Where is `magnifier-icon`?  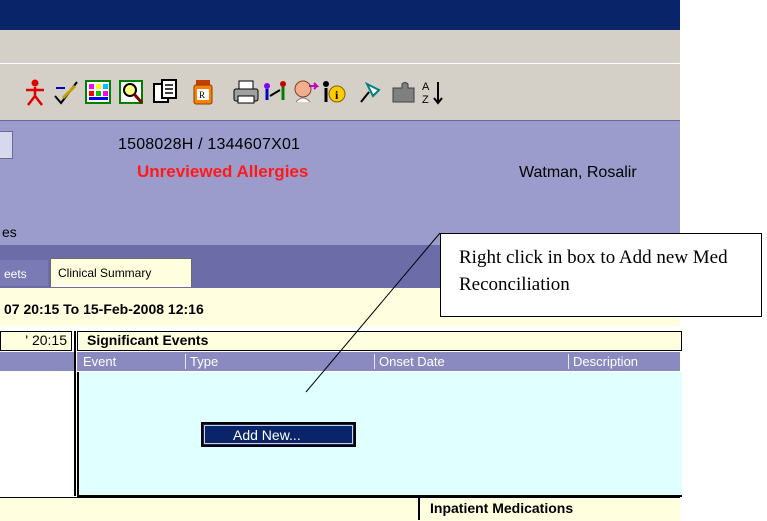 magnifier-icon is located at coordinates (132, 92).